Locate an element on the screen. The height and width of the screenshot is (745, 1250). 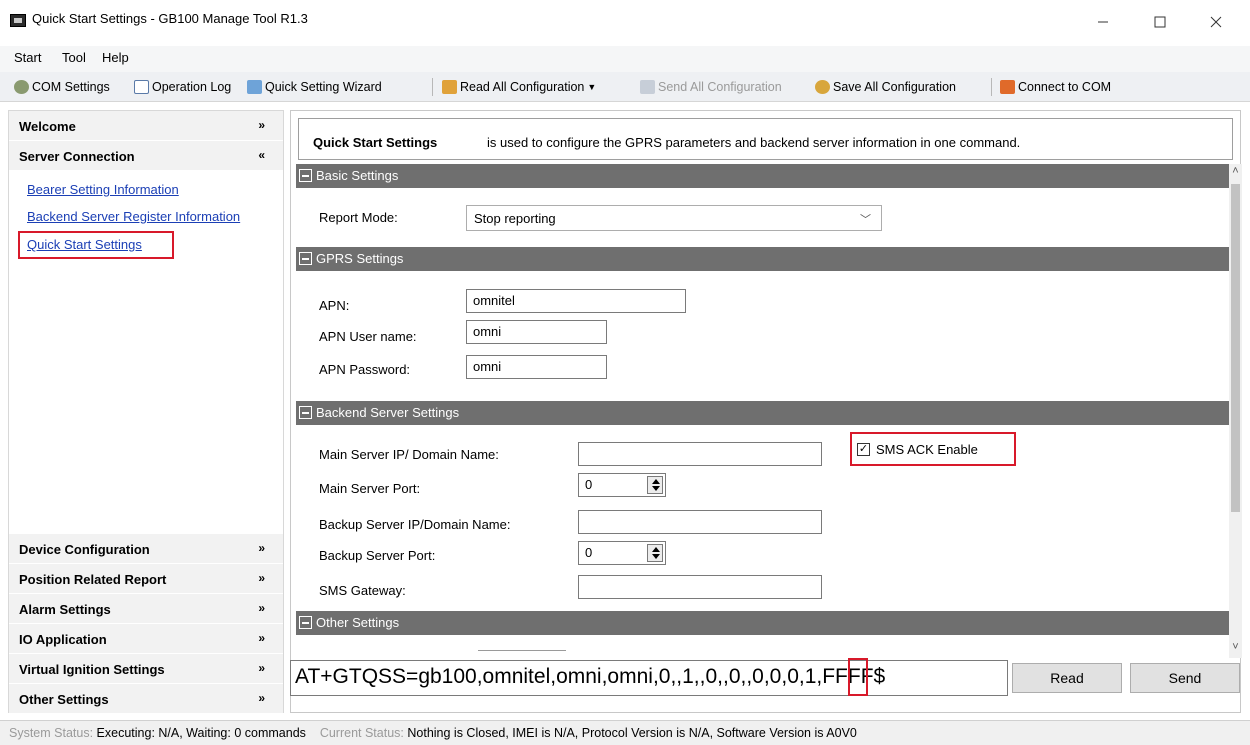
sidebar-link-backend-server-register: Backend Server Register Information is located at coordinates (133, 216).